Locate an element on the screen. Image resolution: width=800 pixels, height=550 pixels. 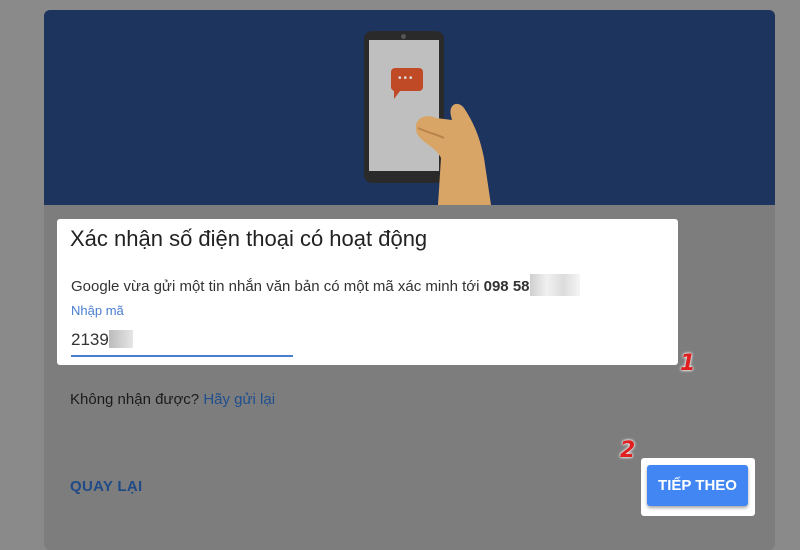
next-button: TIẾP THEO is located at coordinates (697, 485).